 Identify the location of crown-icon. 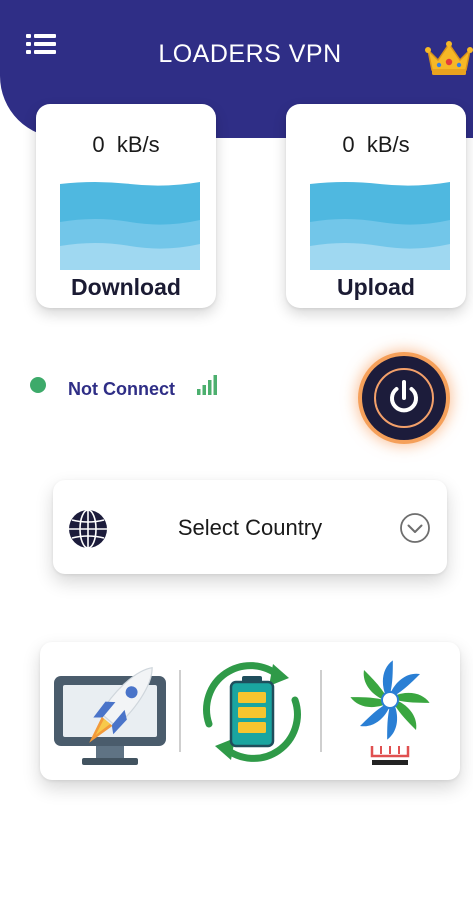
(449, 58).